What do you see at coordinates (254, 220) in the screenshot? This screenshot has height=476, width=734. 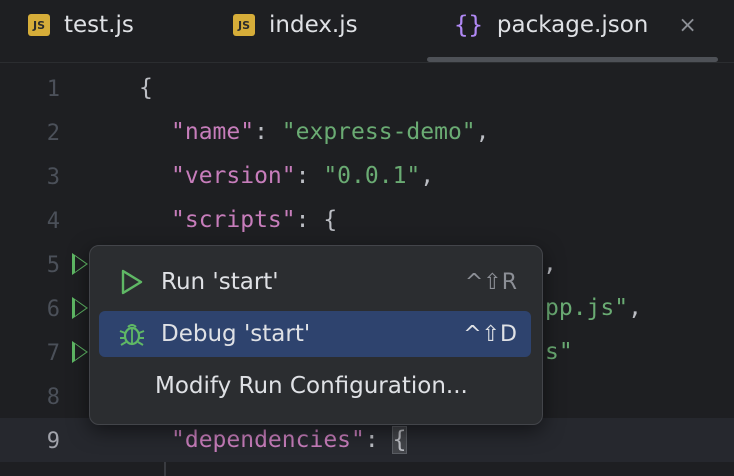 I see `code-line-4: "scripts": {` at bounding box center [254, 220].